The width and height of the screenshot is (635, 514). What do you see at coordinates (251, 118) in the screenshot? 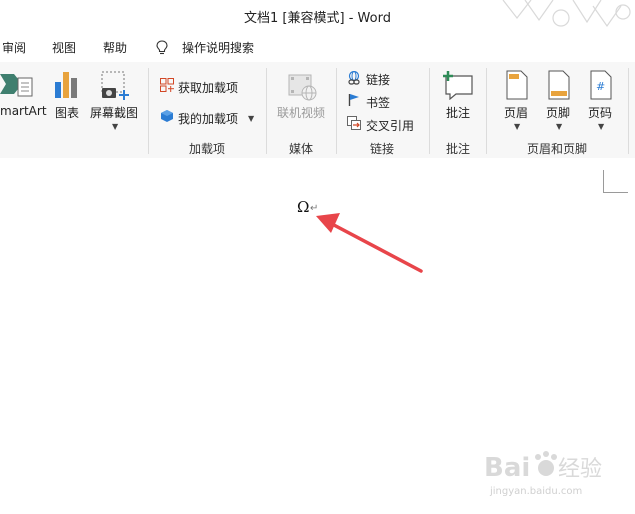
I see `my-addins-dropdown-icon: ▼` at bounding box center [251, 118].